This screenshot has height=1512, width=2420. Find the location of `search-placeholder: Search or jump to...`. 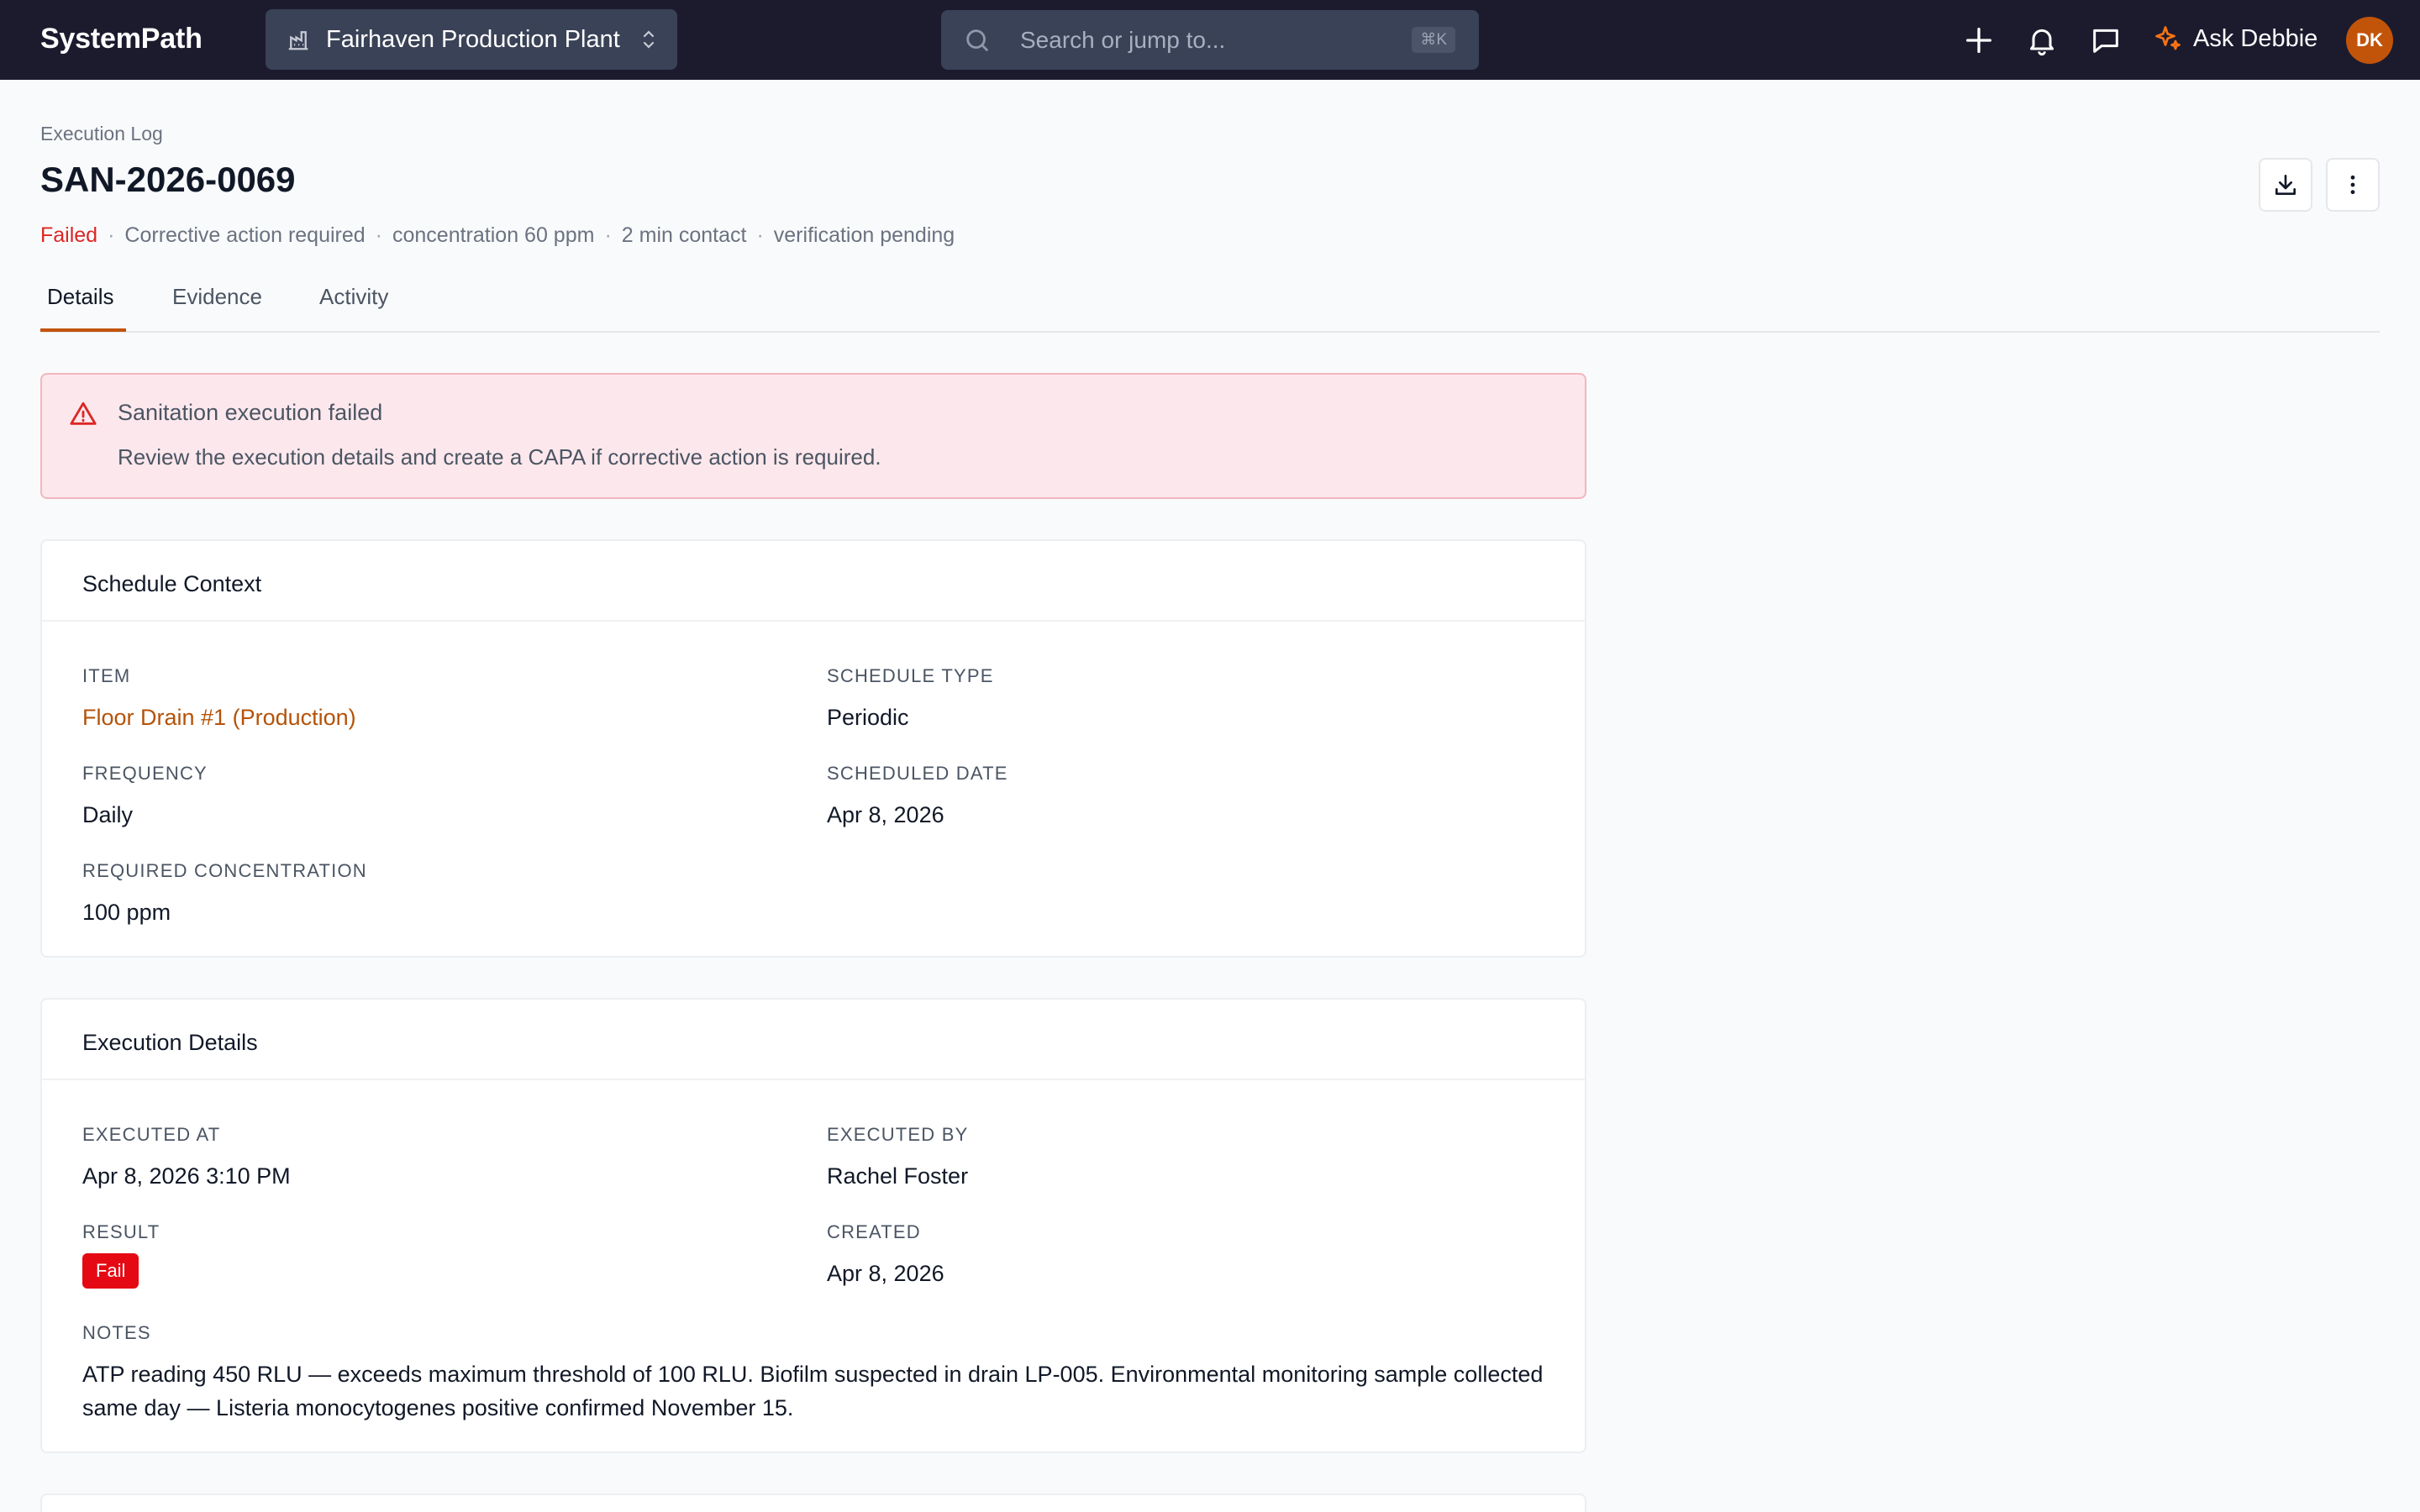

search-placeholder: Search or jump to... is located at coordinates (1123, 39).